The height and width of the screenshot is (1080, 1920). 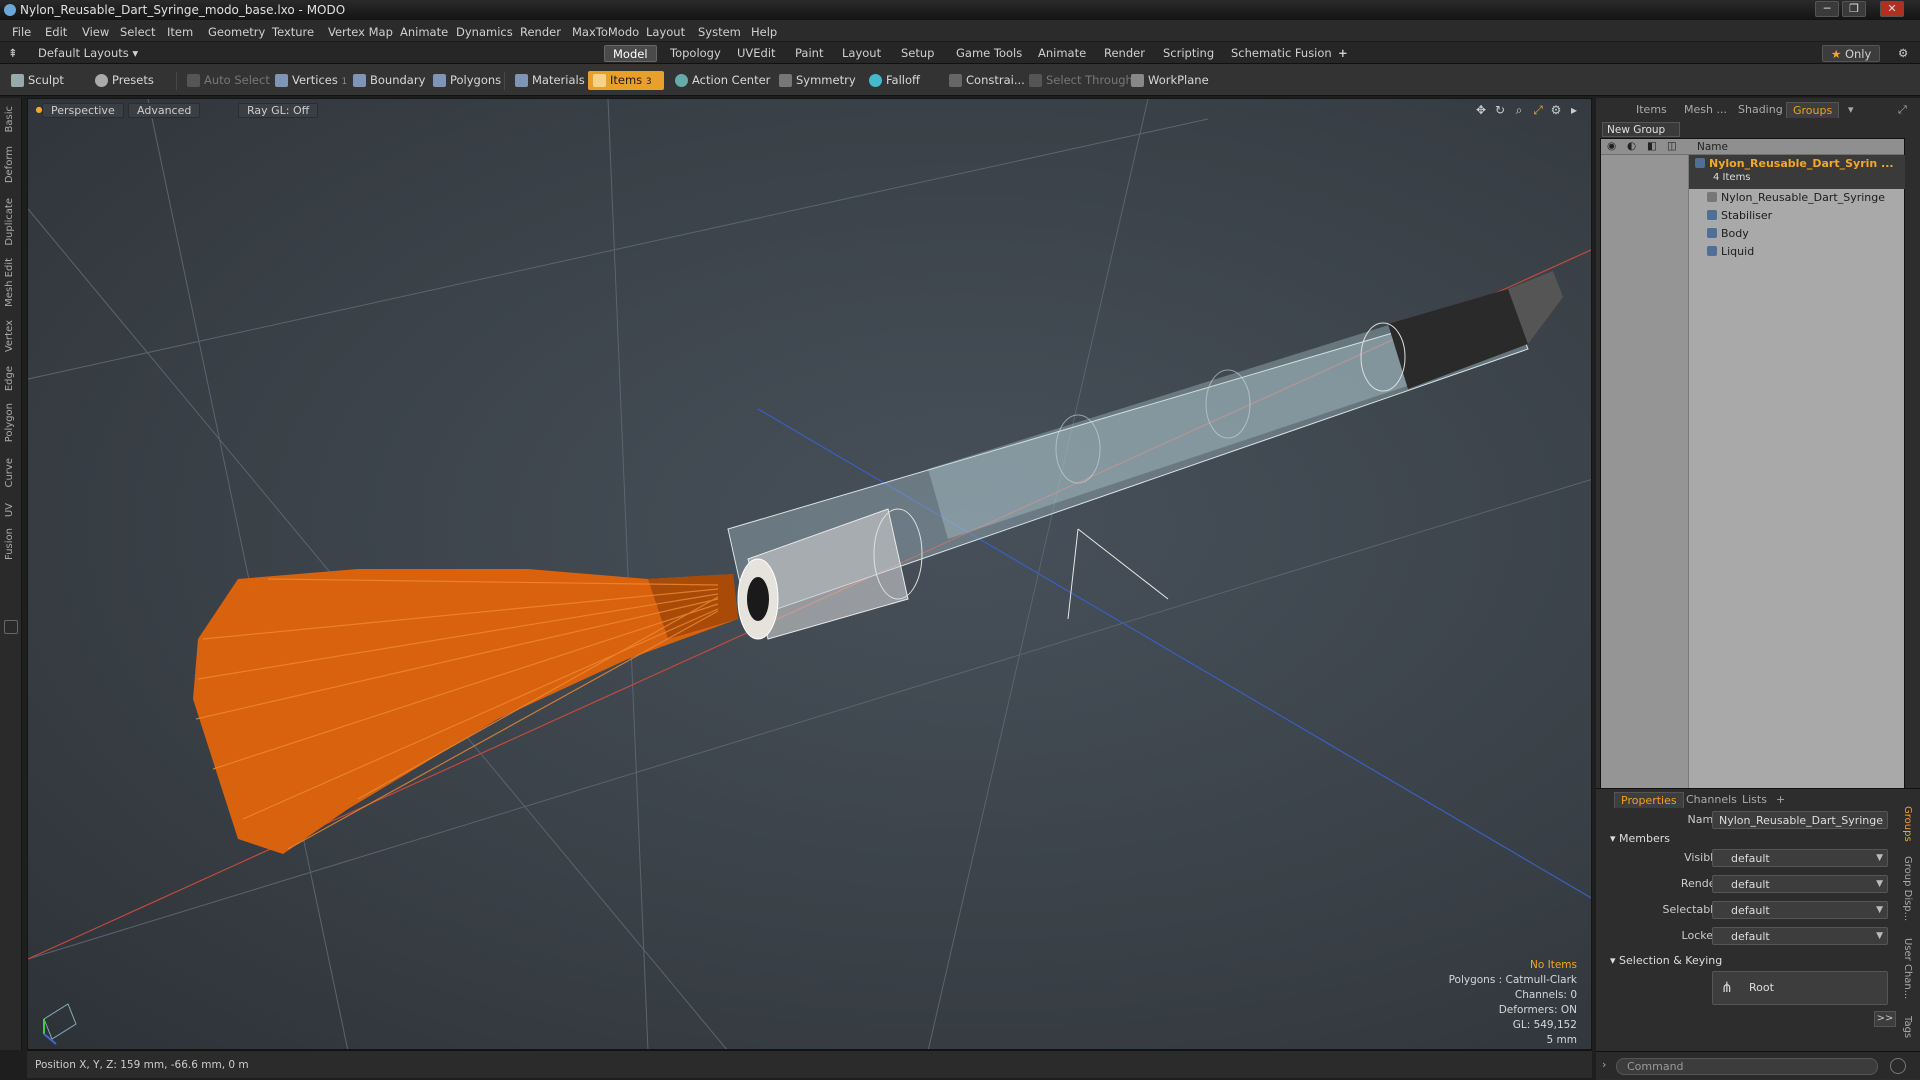 I want to click on visible-dropdown: default ▼, so click(x=1800, y=858).